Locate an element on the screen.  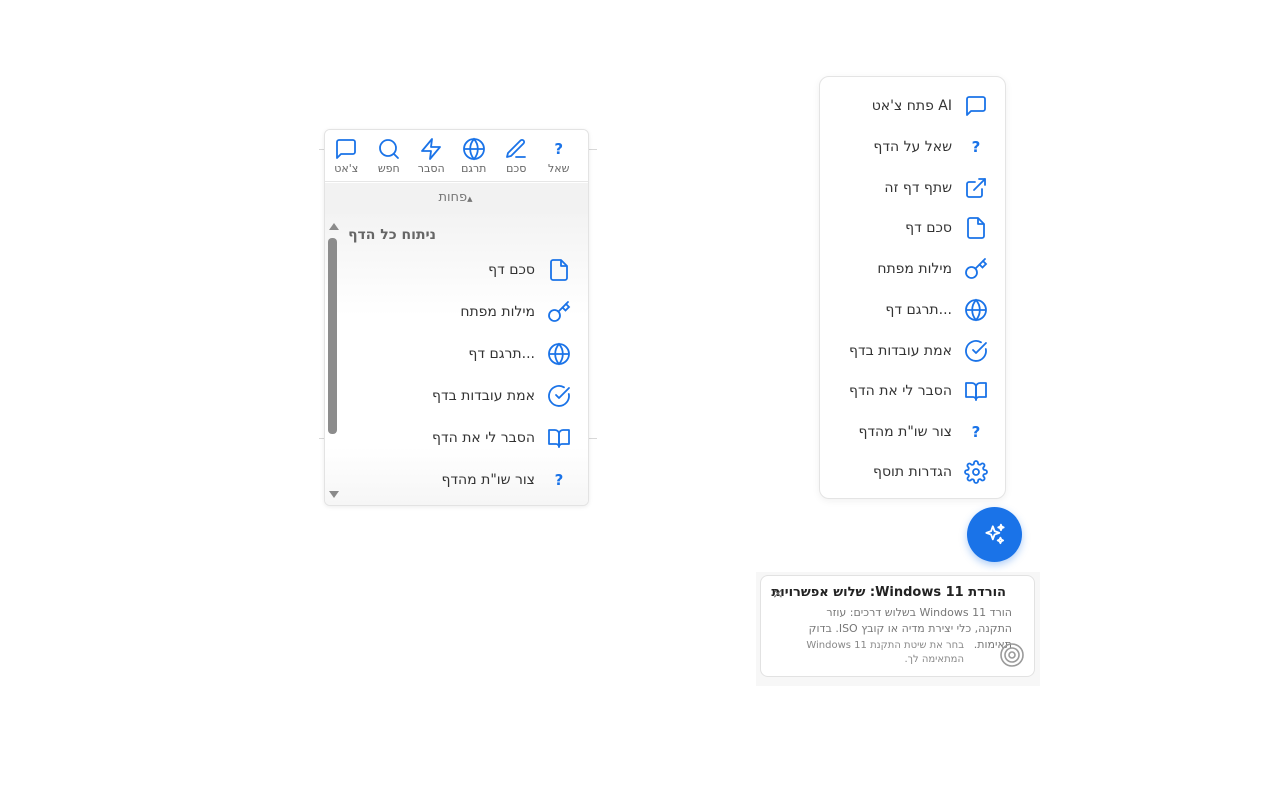
target-icon is located at coordinates (1012, 655).